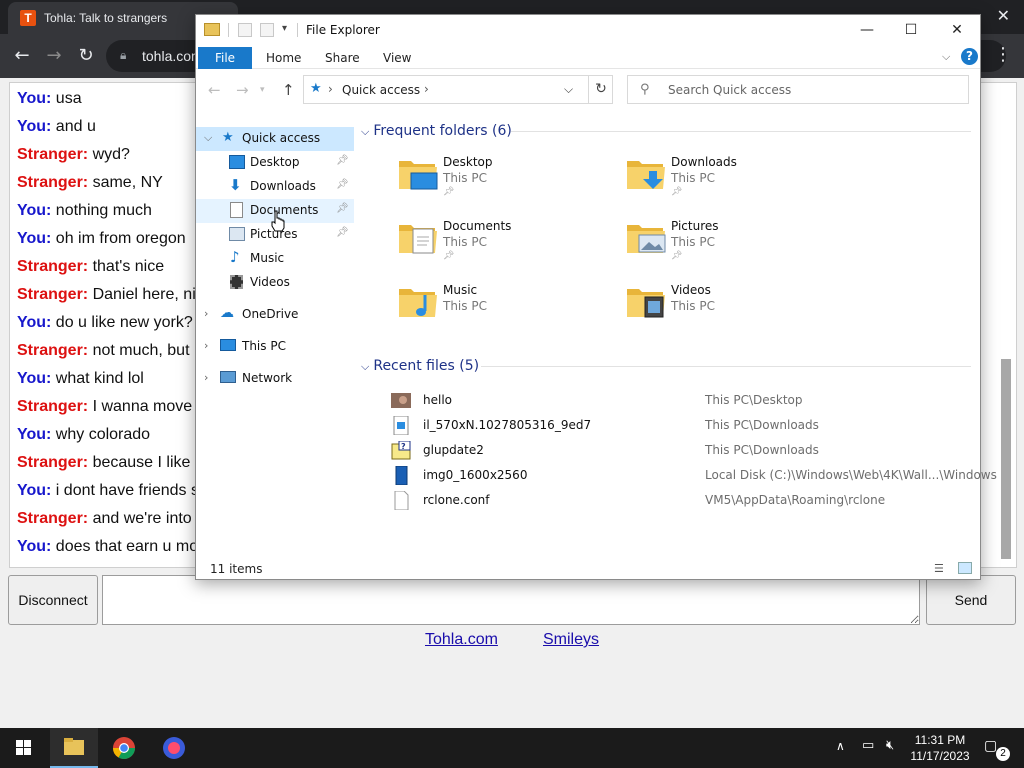 This screenshot has width=1024, height=768. What do you see at coordinates (420, 366) in the screenshot?
I see `recent-files-header: ⌵ Recent files (5)` at bounding box center [420, 366].